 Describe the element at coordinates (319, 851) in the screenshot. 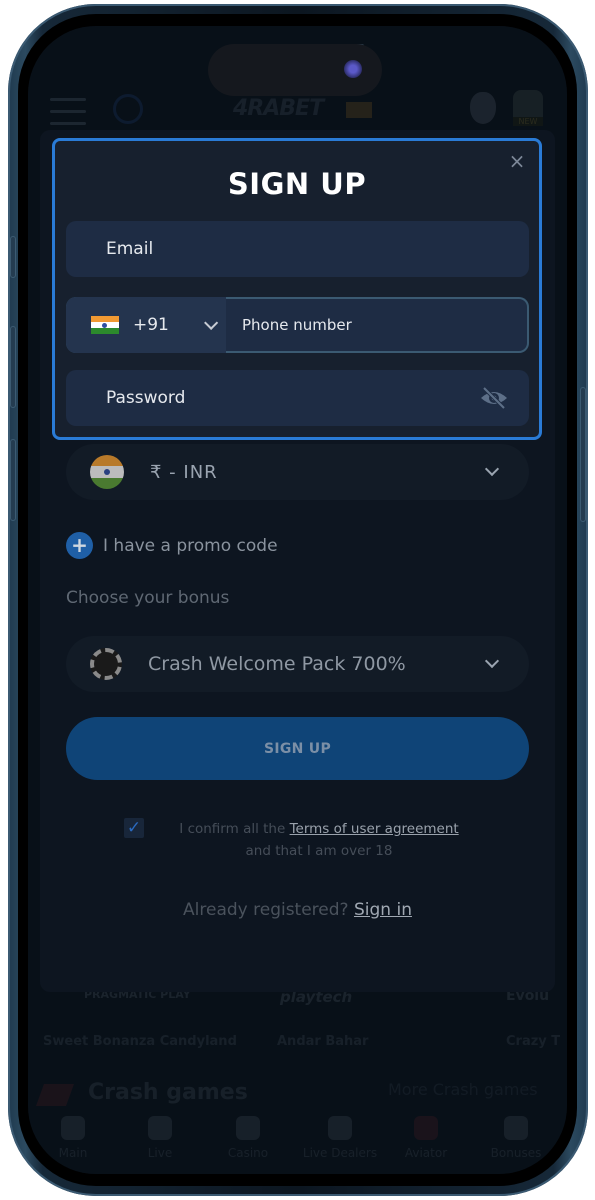

I see `terms-suffix: and that I am over 18` at that location.